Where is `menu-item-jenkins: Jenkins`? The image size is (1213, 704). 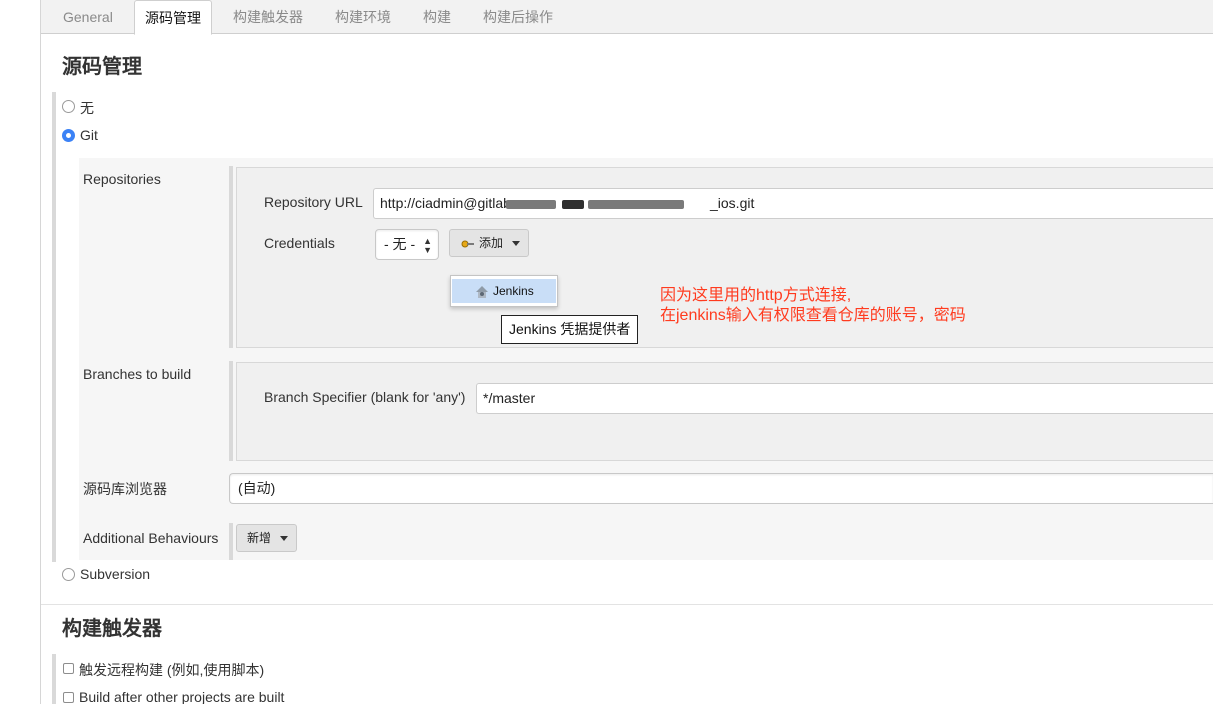
menu-item-jenkins: Jenkins is located at coordinates (504, 291).